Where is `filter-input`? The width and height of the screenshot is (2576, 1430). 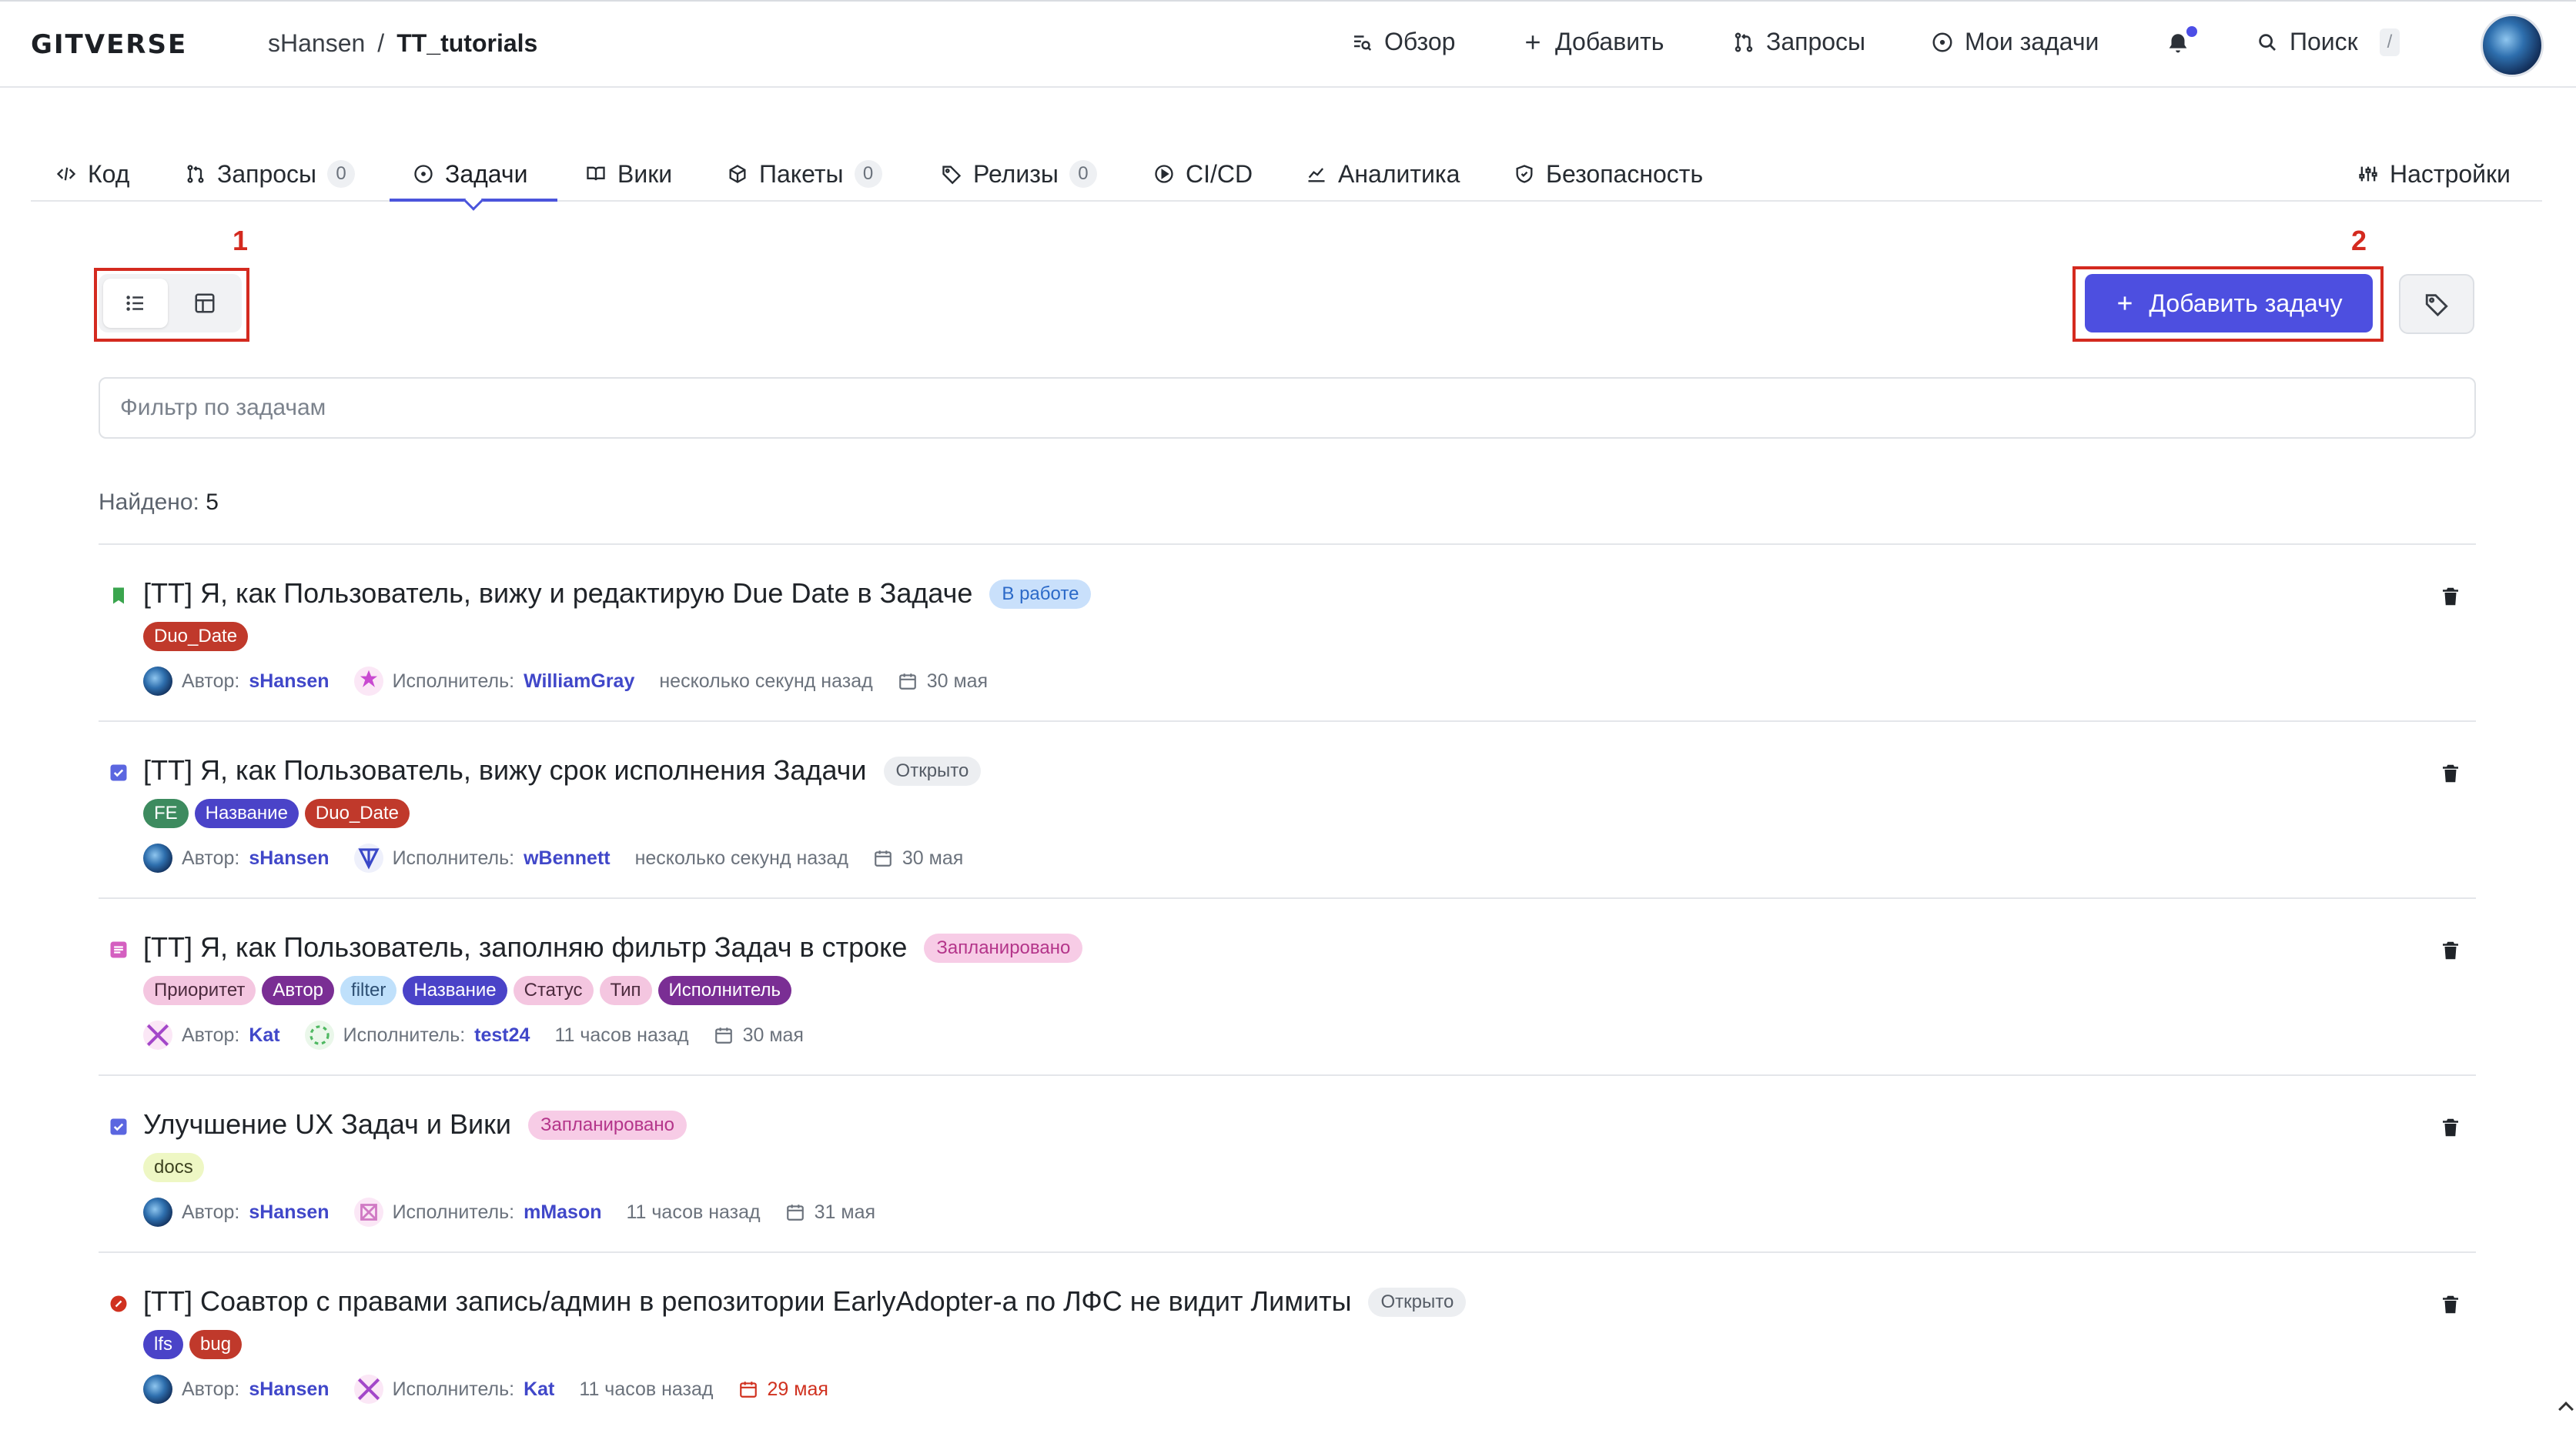
filter-input is located at coordinates (1287, 408).